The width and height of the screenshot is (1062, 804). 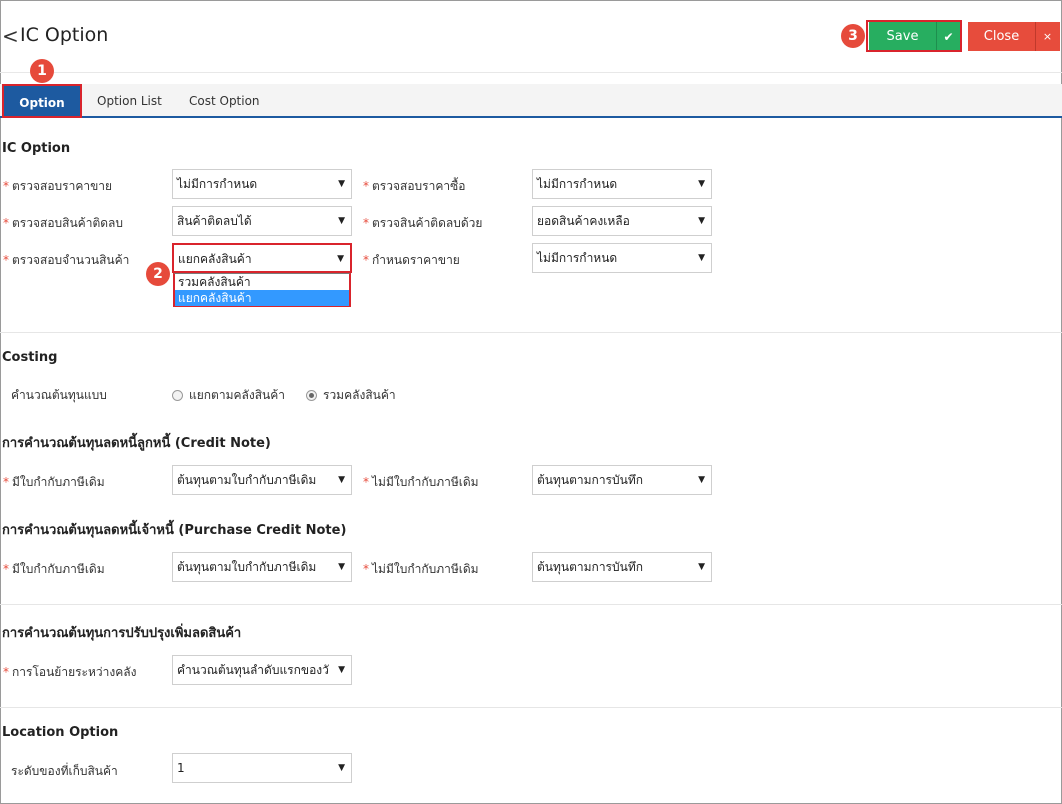 I want to click on back-icon: <, so click(x=10, y=36).